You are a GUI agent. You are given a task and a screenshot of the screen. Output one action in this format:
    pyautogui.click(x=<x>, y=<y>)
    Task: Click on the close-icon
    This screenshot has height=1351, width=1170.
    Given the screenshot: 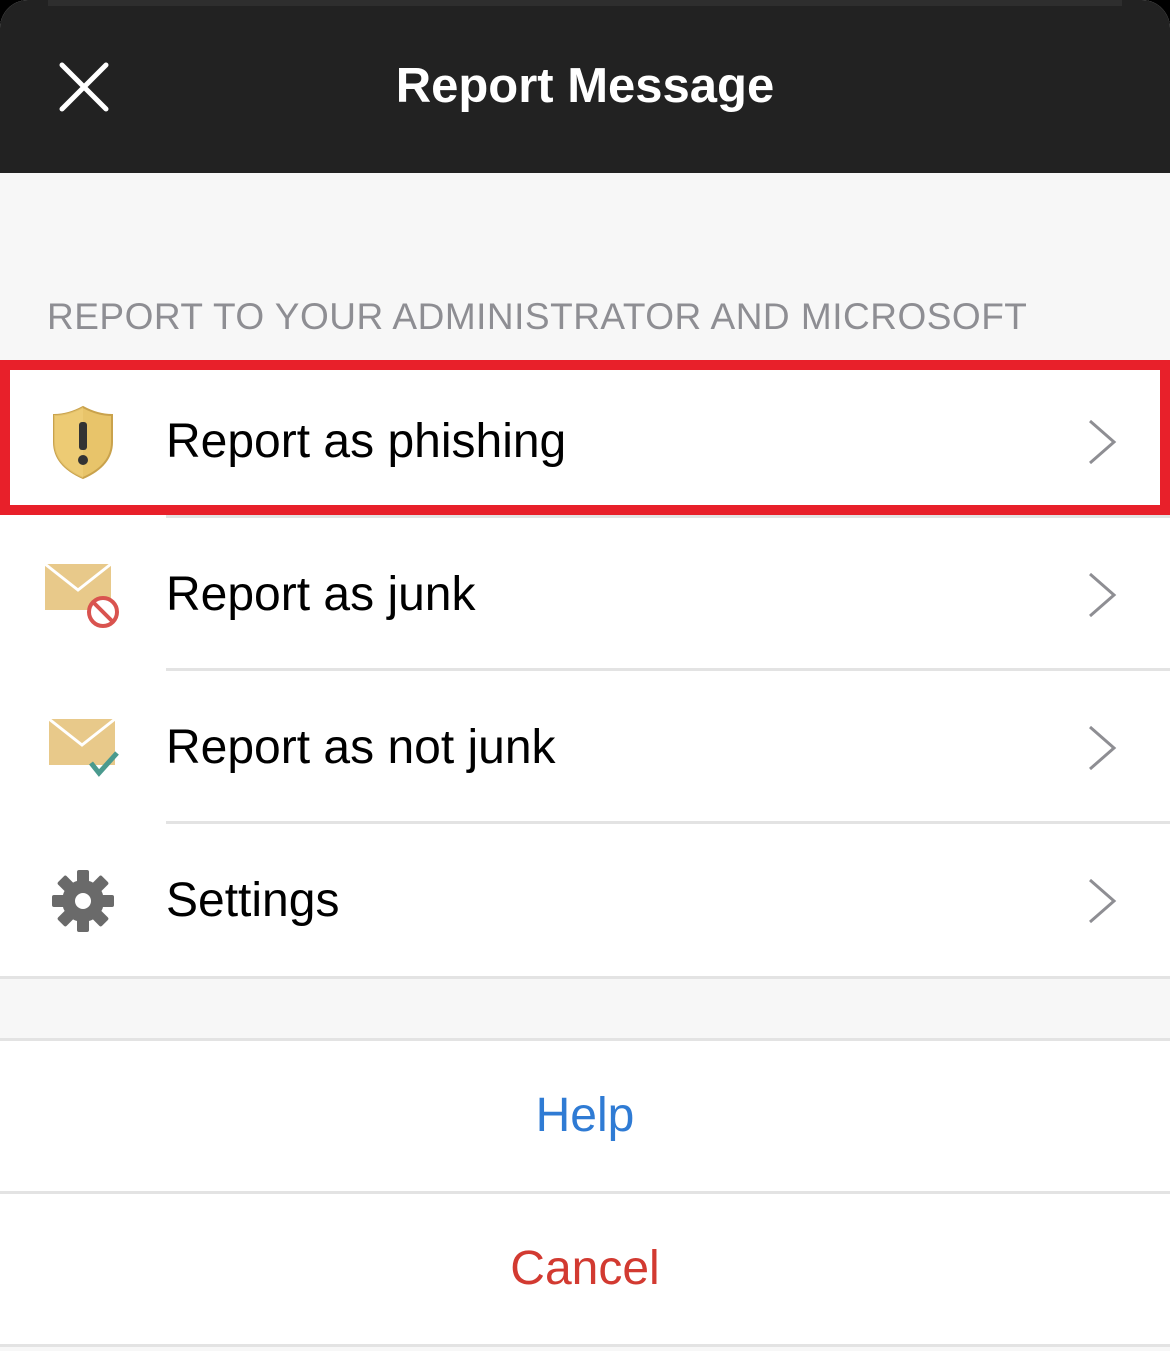 What is the action you would take?
    pyautogui.click(x=84, y=87)
    